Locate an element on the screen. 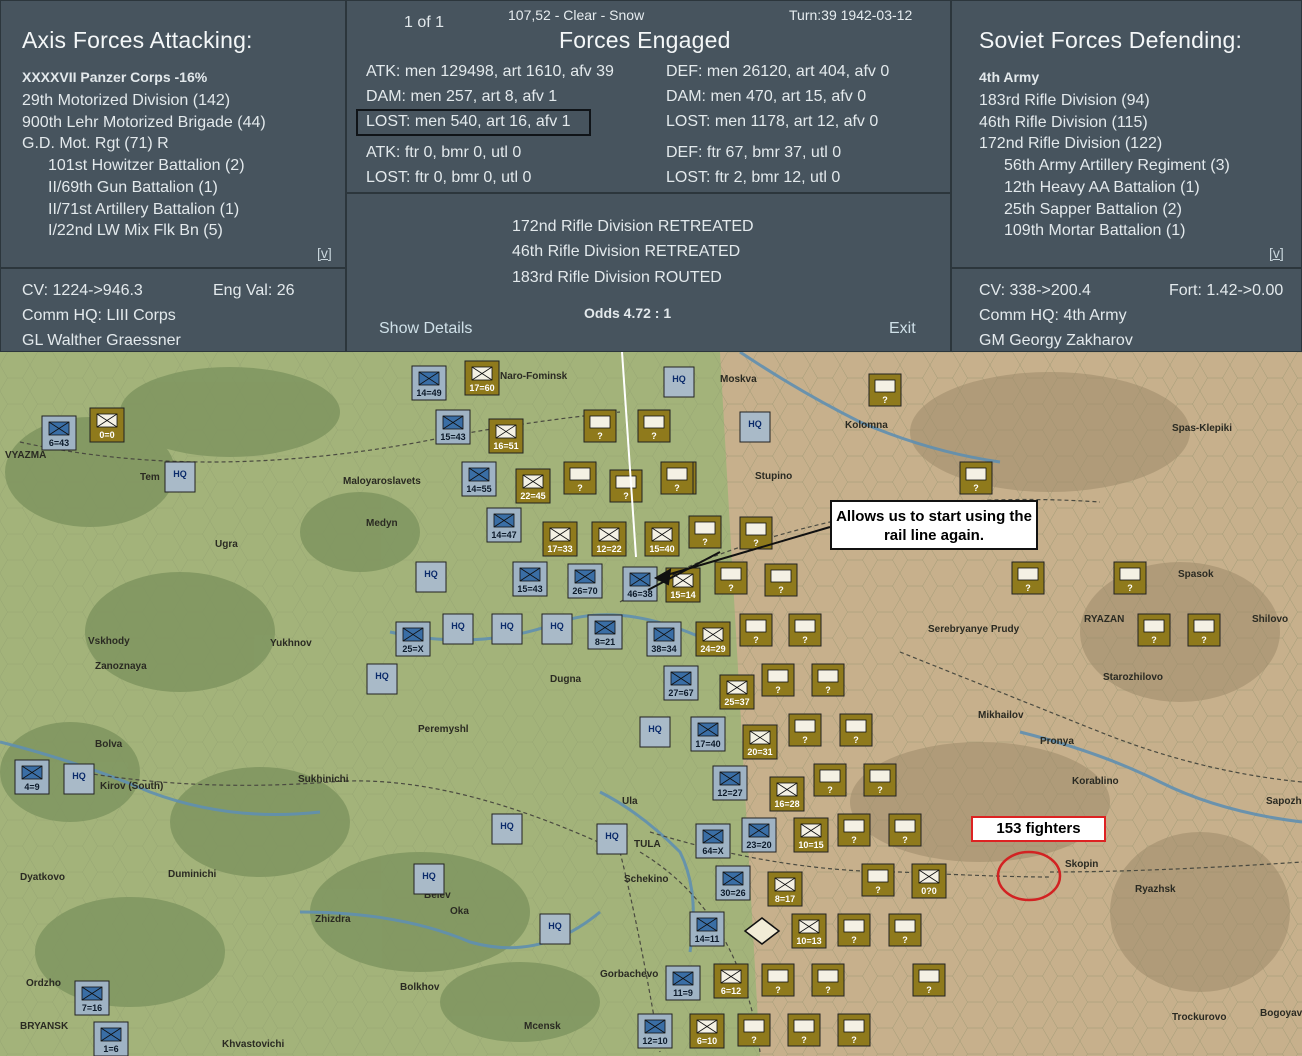 Image resolution: width=1302 pixels, height=1056 pixels. soviet-unit: 46th Rifle Division (115) is located at coordinates (1063, 123).